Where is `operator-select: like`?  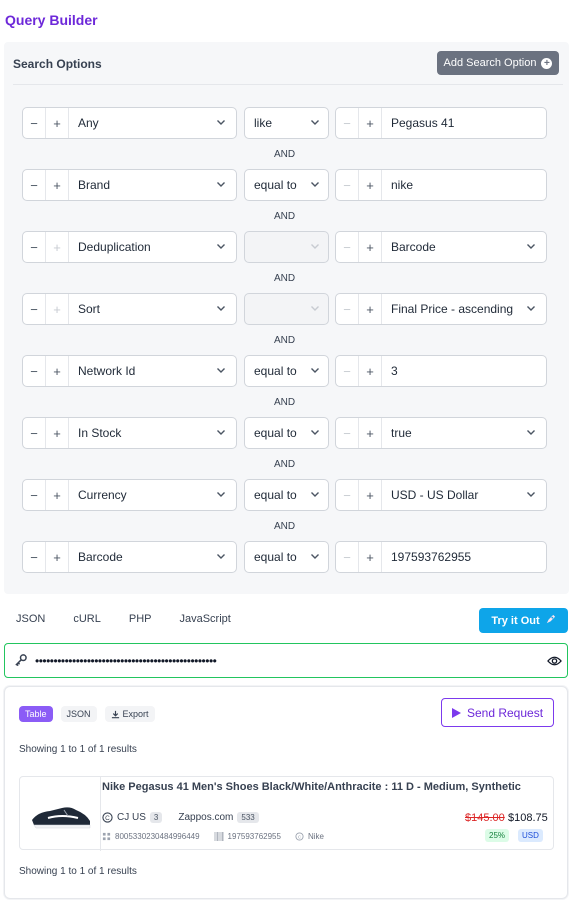 operator-select: like is located at coordinates (286, 123).